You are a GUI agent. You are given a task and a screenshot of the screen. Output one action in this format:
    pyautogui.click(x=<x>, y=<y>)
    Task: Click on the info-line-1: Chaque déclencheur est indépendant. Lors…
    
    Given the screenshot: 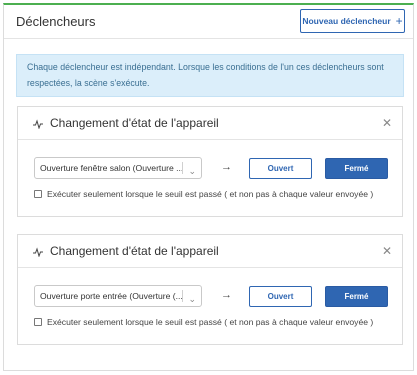 What is the action you would take?
    pyautogui.click(x=205, y=67)
    